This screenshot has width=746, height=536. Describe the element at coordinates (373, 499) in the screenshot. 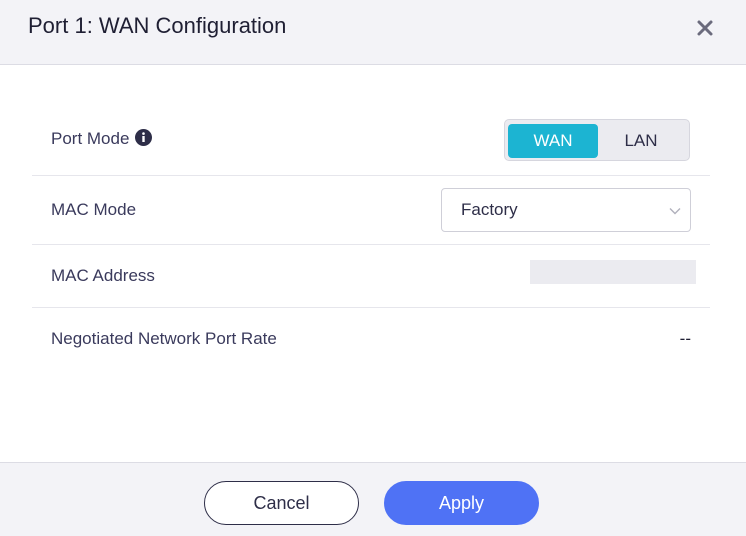

I see `dialog-footer: Cancel Apply` at that location.